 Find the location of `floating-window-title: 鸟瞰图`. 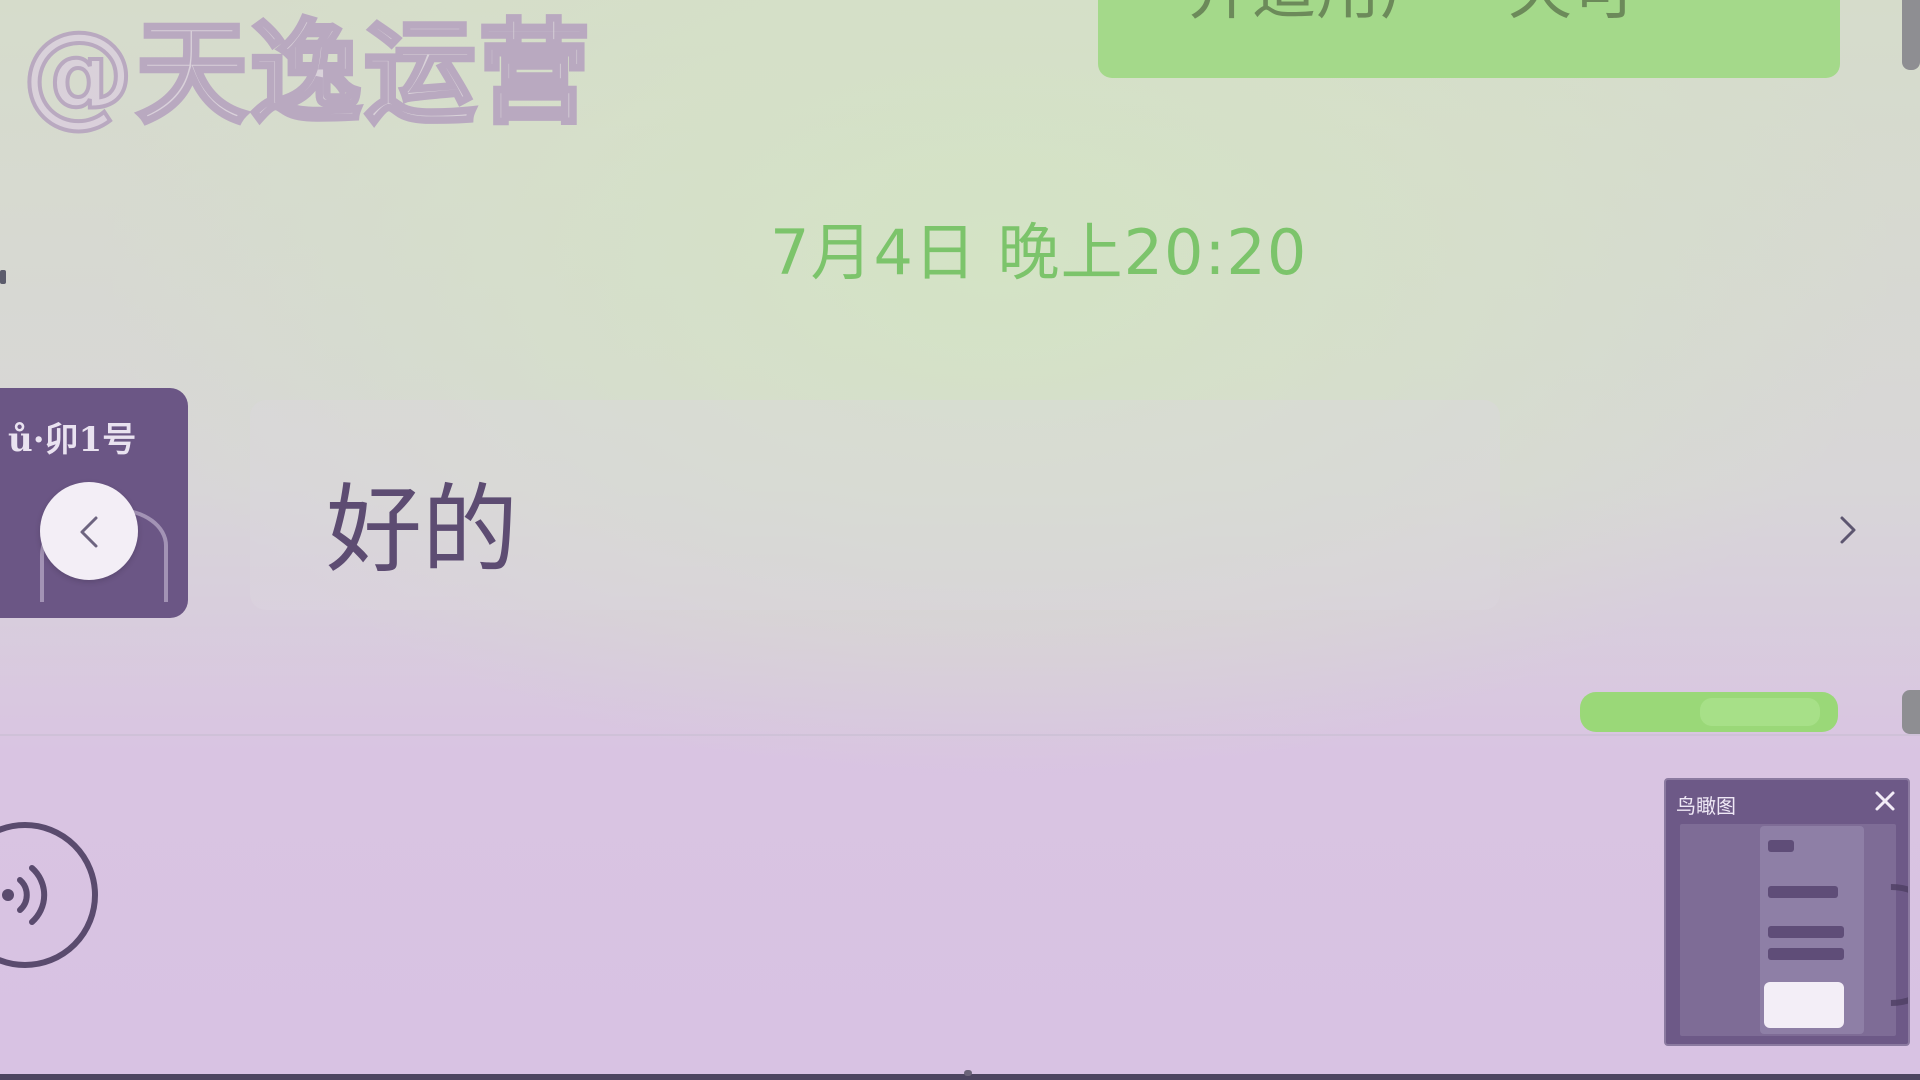

floating-window-title: 鸟瞰图 is located at coordinates (1706, 806).